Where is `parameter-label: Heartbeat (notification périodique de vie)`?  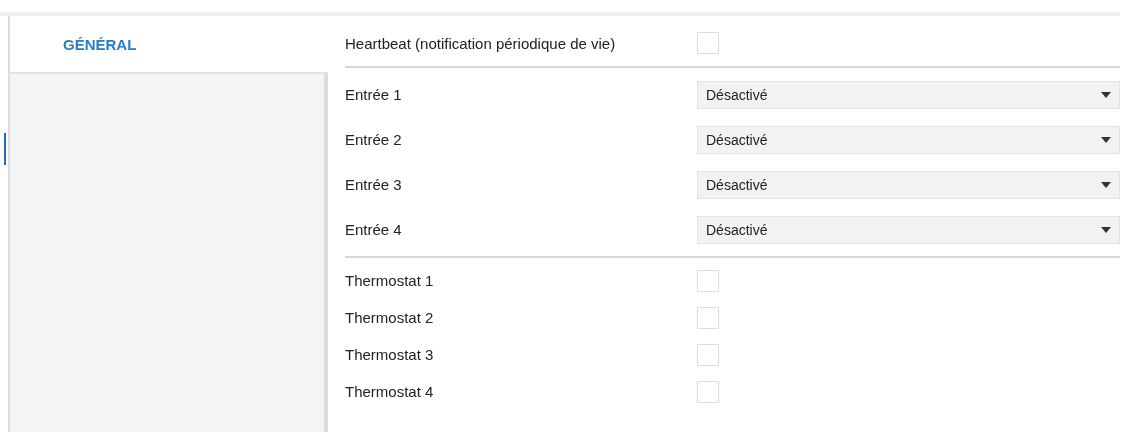
parameter-label: Heartbeat (notification périodique de vie) is located at coordinates (481, 43).